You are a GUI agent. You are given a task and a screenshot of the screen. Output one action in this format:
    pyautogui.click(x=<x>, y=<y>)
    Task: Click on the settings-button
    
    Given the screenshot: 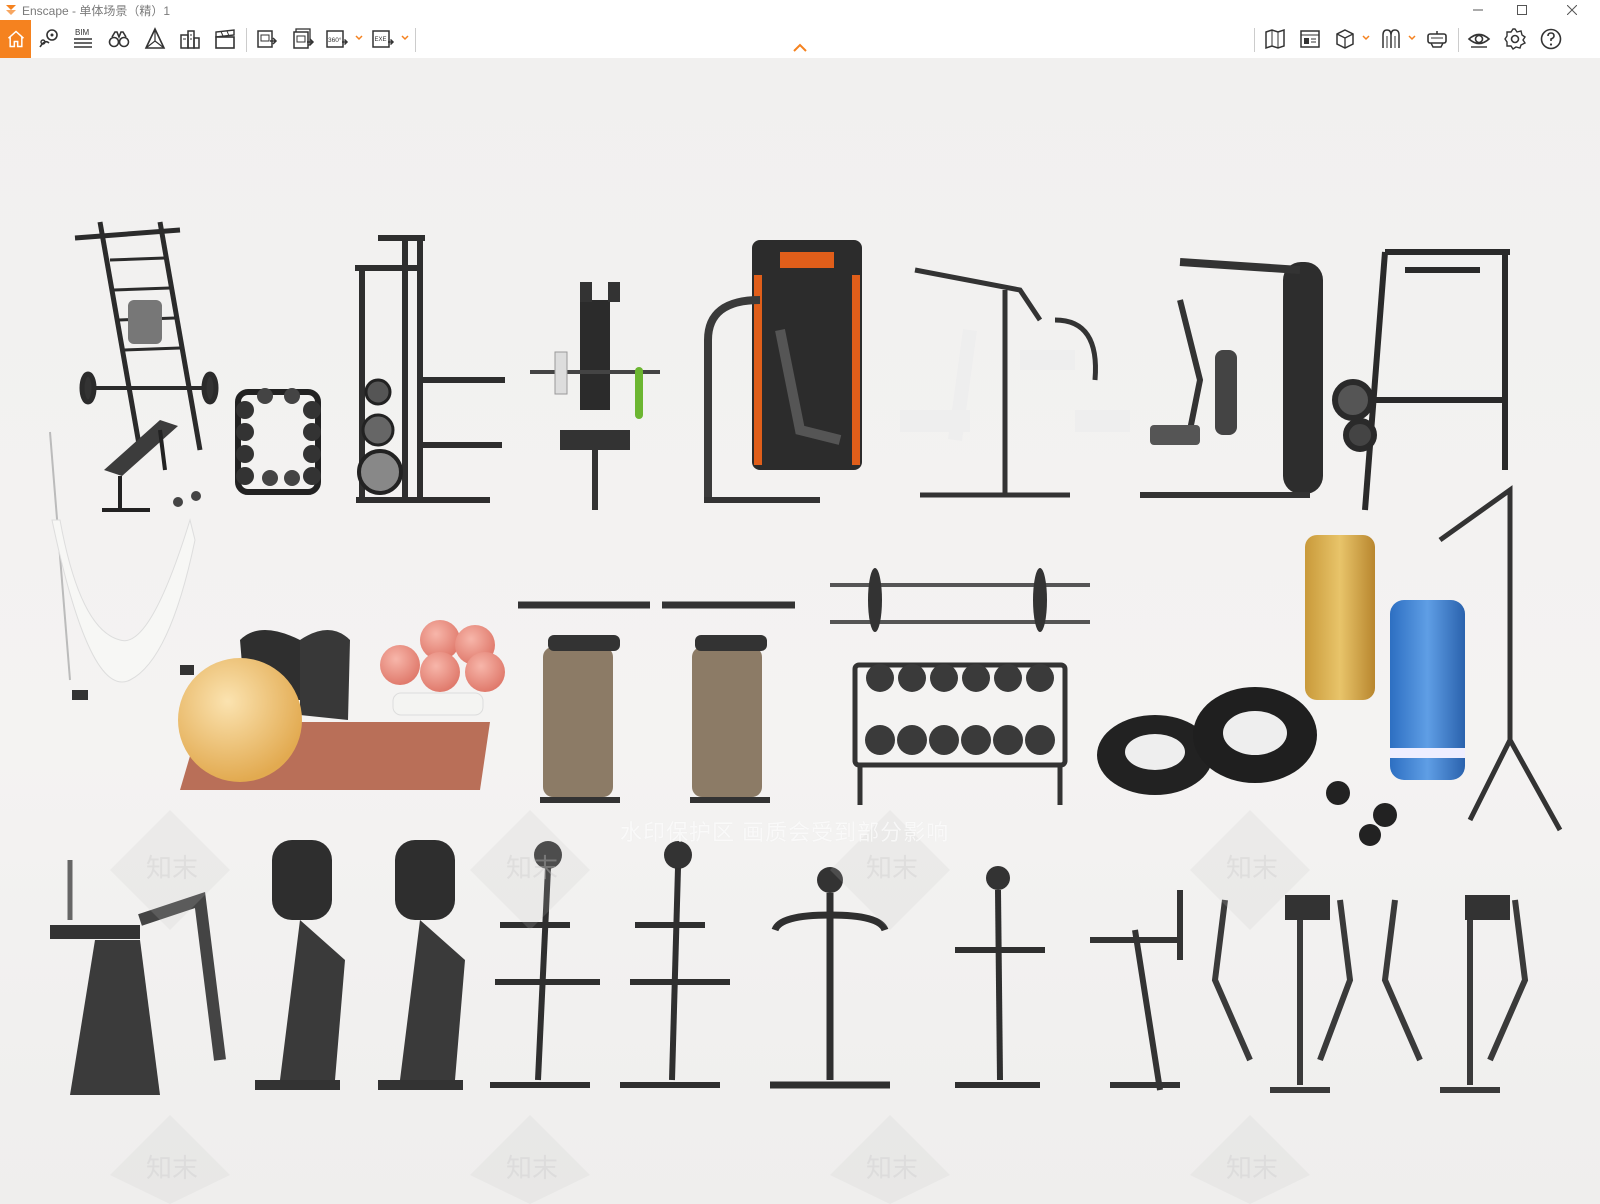 What is the action you would take?
    pyautogui.click(x=1515, y=39)
    